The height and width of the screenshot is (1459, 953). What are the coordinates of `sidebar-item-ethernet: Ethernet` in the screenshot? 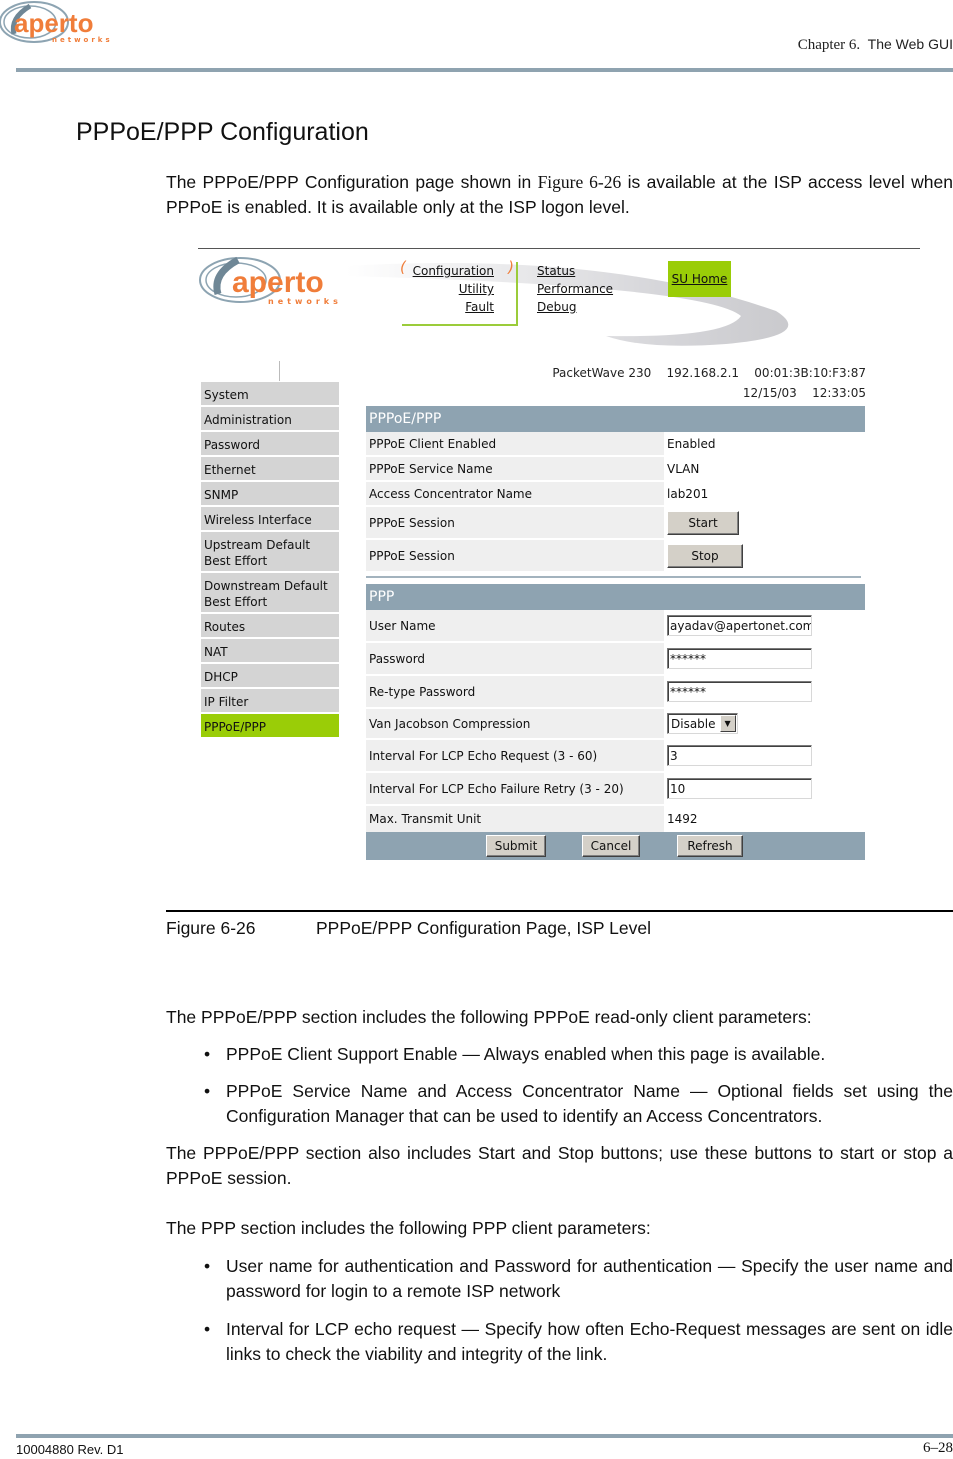 It's located at (270, 469).